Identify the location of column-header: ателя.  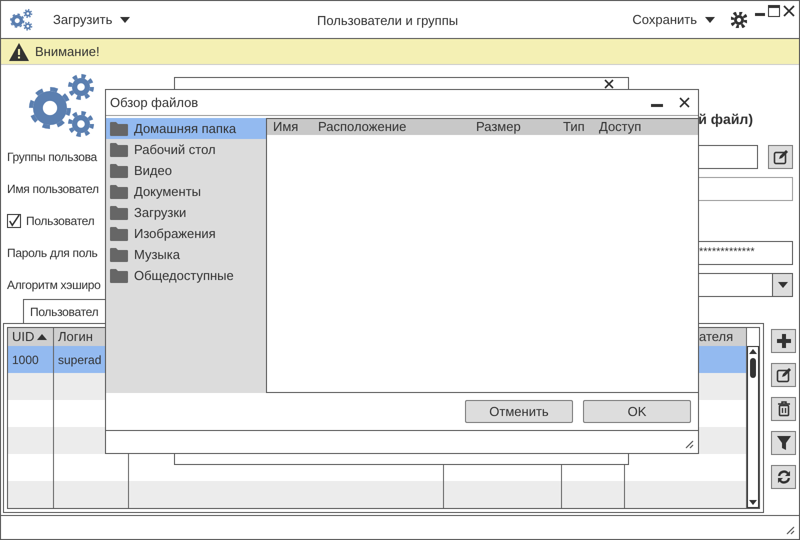
(716, 337).